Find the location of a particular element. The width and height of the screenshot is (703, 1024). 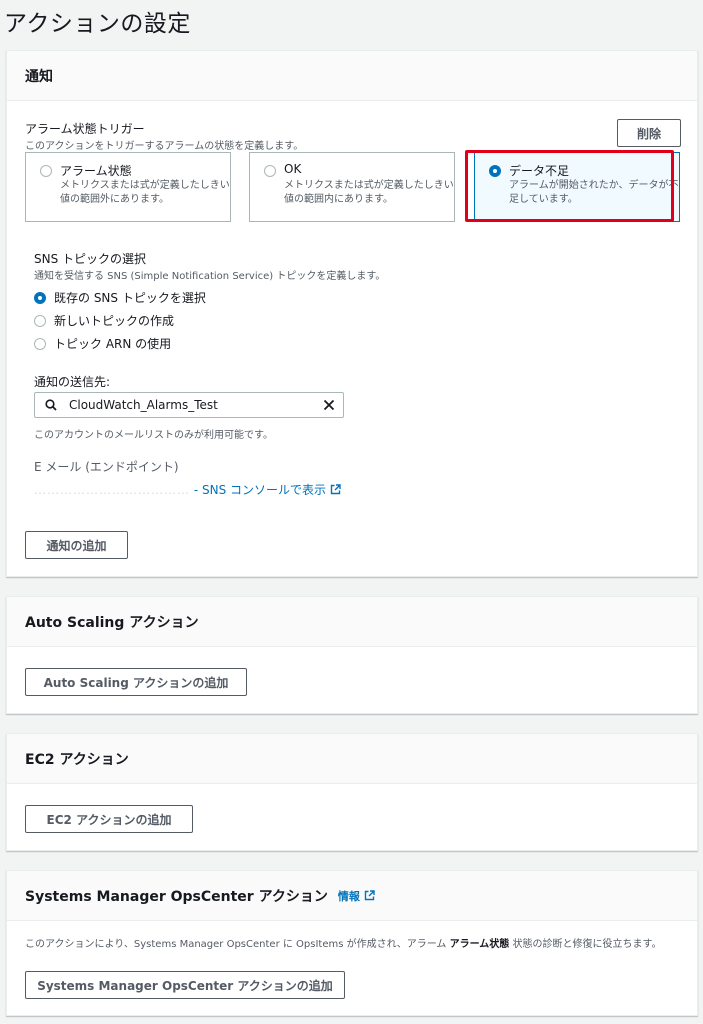

autoscaling-panel: Auto Scaling アクション Auto Scaling アクションの追加 is located at coordinates (352, 655).